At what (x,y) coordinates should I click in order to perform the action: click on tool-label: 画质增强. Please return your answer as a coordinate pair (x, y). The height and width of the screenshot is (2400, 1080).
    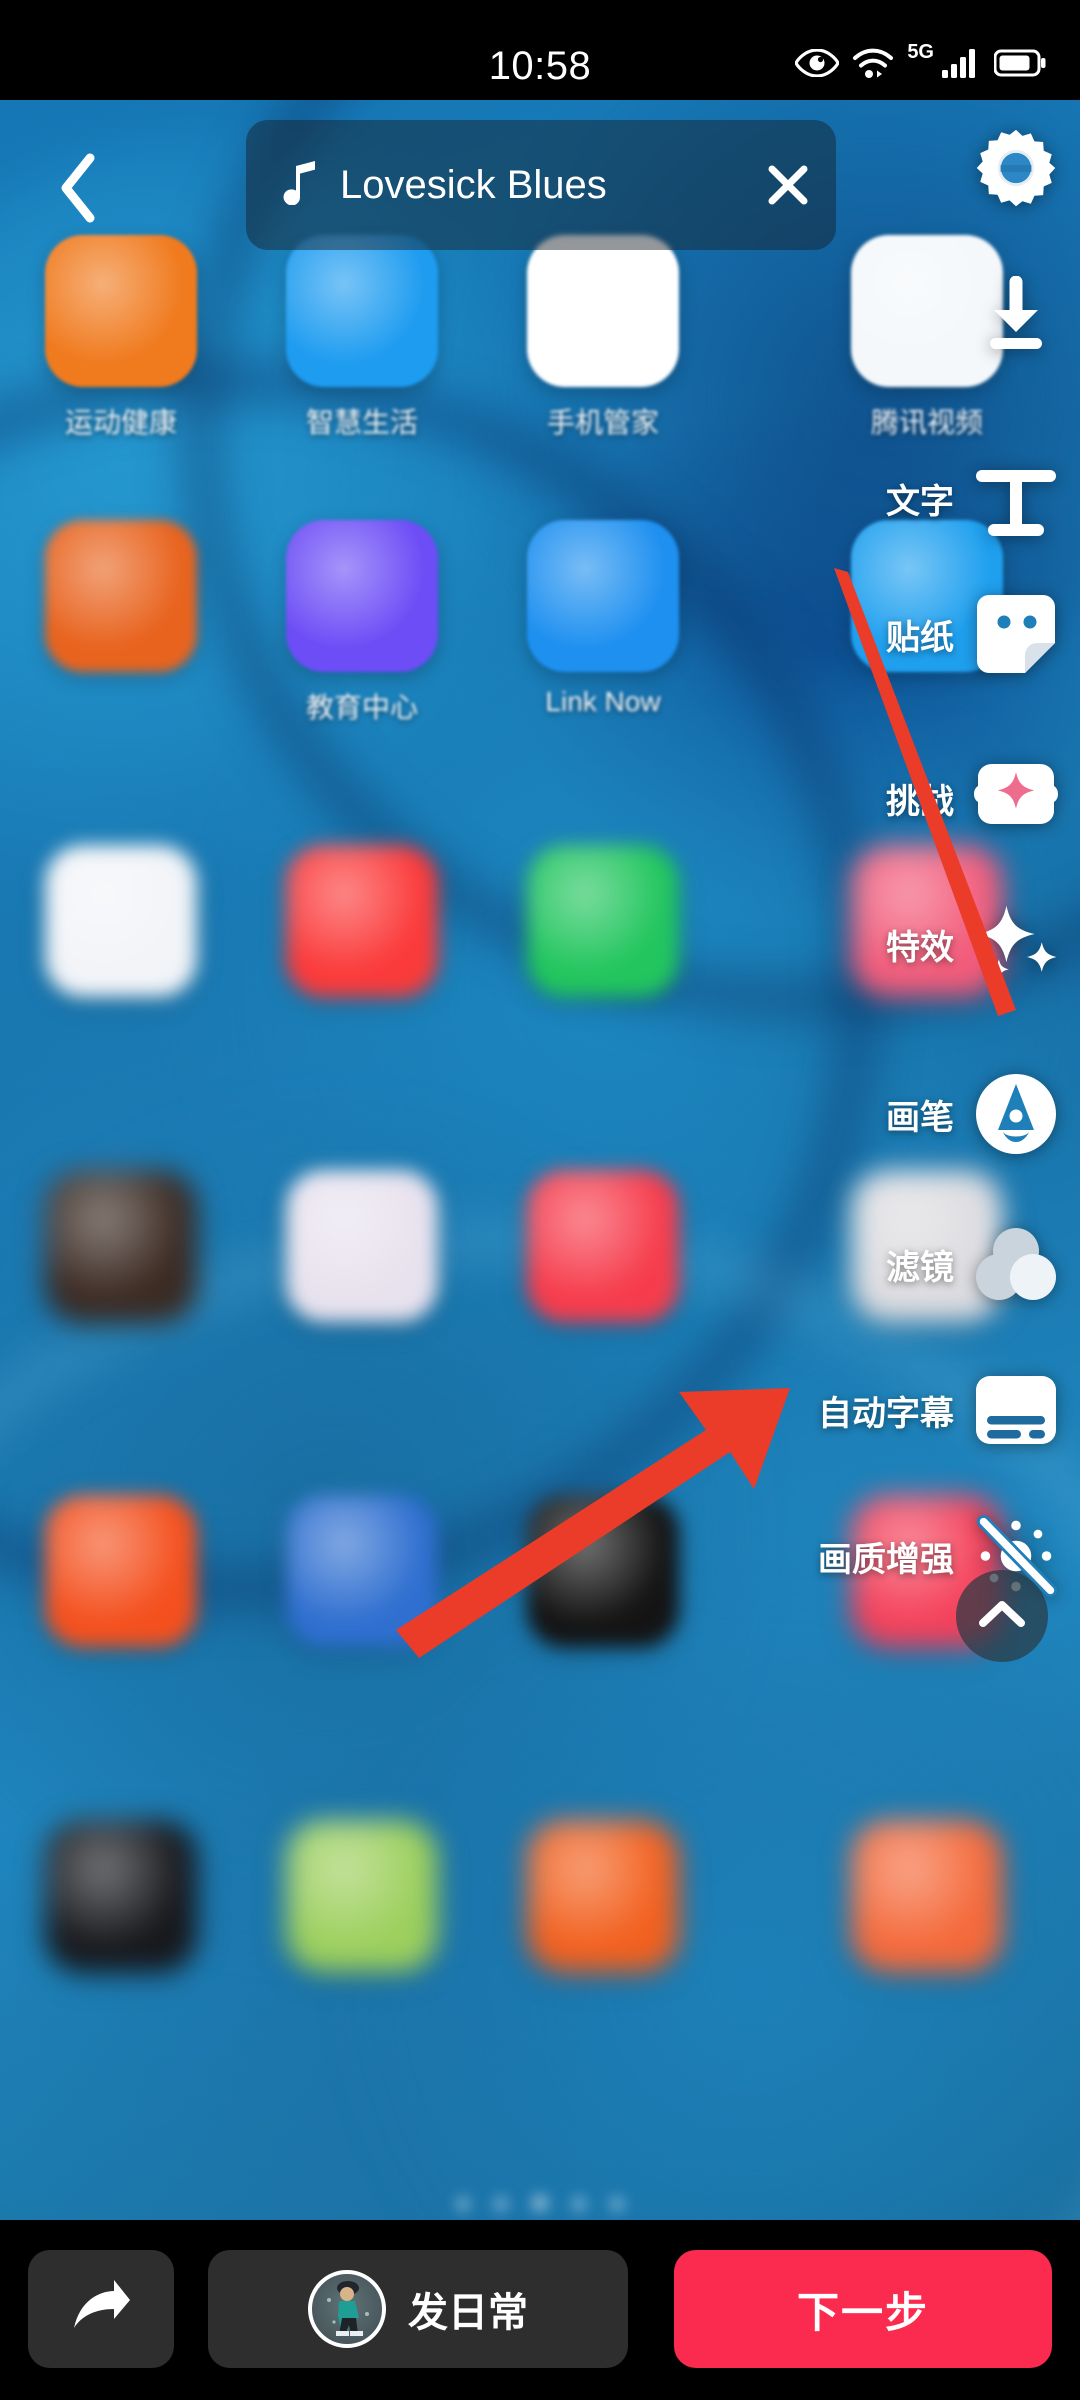
    Looking at the image, I should click on (886, 1559).